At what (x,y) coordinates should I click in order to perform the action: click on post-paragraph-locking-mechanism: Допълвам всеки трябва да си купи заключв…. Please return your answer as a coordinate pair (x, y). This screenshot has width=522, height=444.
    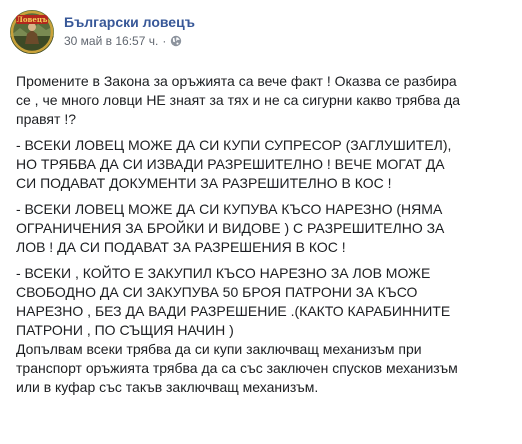
    Looking at the image, I should click on (237, 368).